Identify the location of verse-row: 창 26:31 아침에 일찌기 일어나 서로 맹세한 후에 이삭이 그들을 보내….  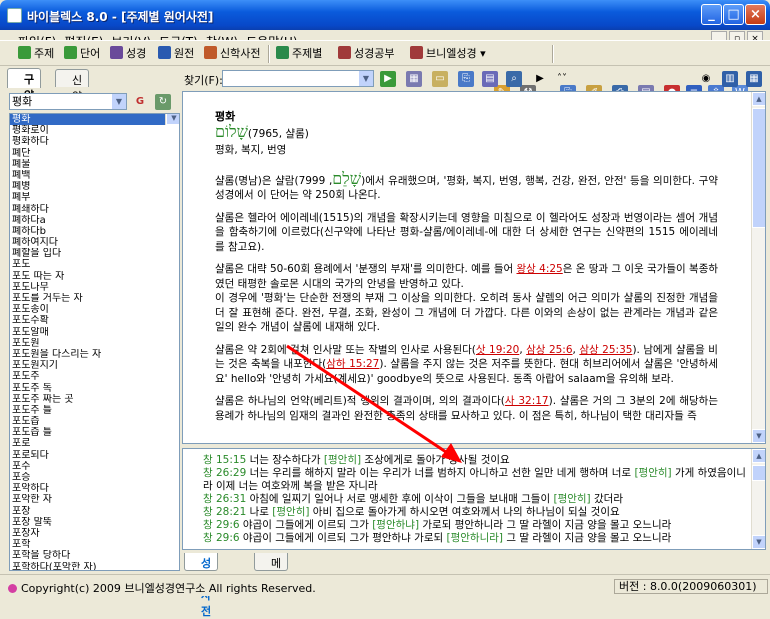
(475, 499).